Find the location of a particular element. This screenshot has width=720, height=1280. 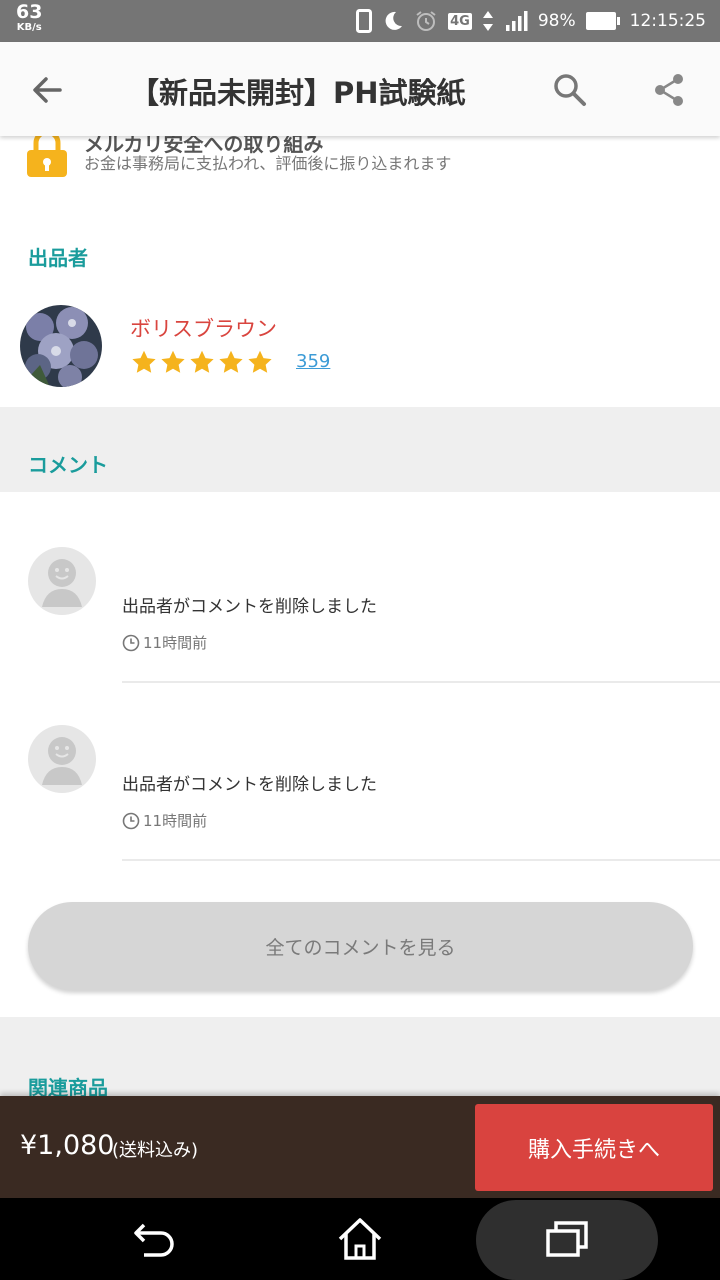

status-bar: 63 KB/s 4G 98% 12:15:25 is located at coordinates (360, 21).